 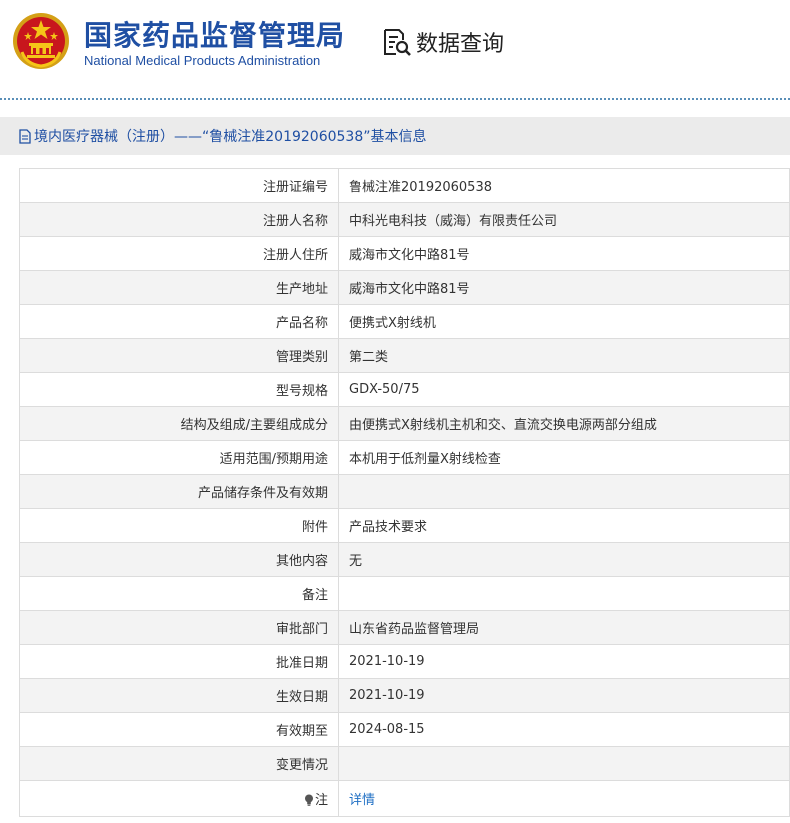 I want to click on field-value-approval-date: 2021-10-19, so click(x=564, y=661).